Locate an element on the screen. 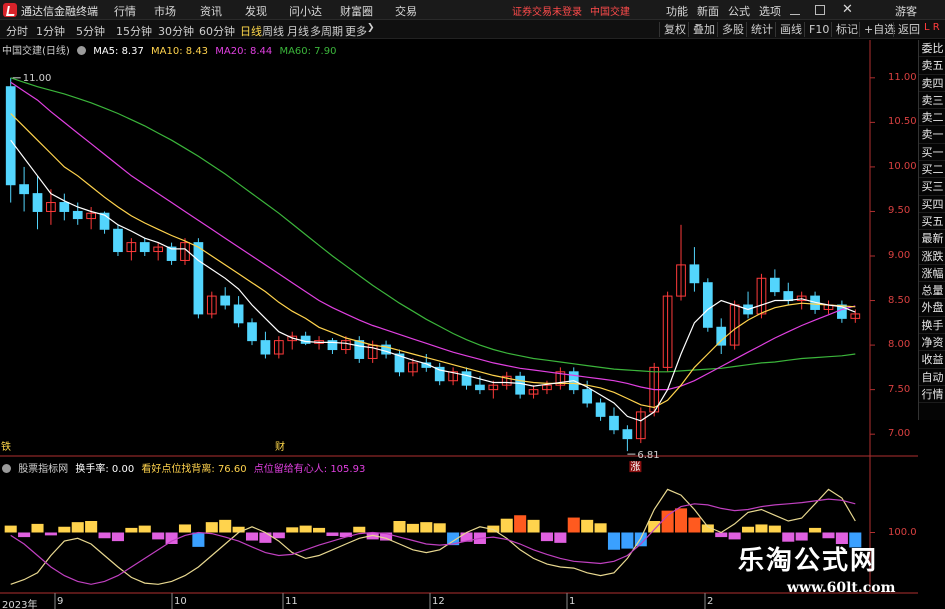 The image size is (945, 609). date-tick-label: 12 is located at coordinates (438, 601).